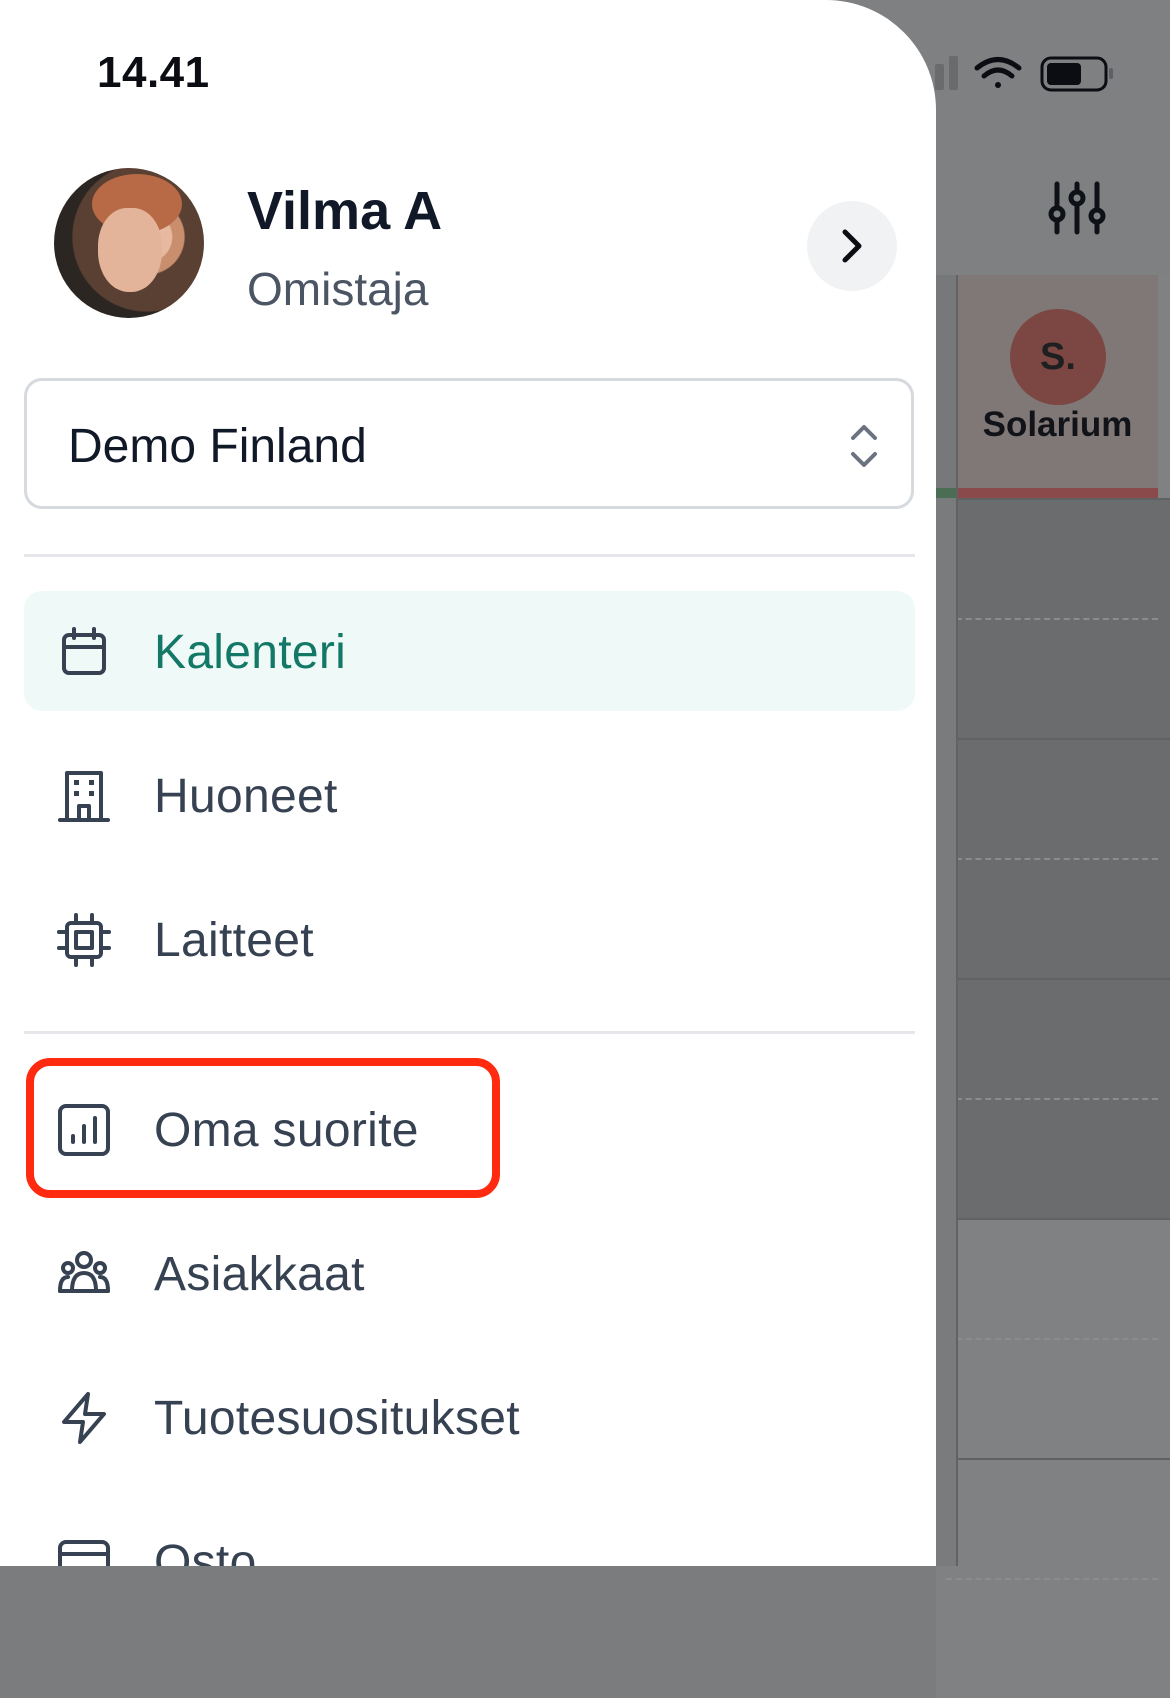  Describe the element at coordinates (1058, 357) in the screenshot. I see `resource-avatar: S.` at that location.